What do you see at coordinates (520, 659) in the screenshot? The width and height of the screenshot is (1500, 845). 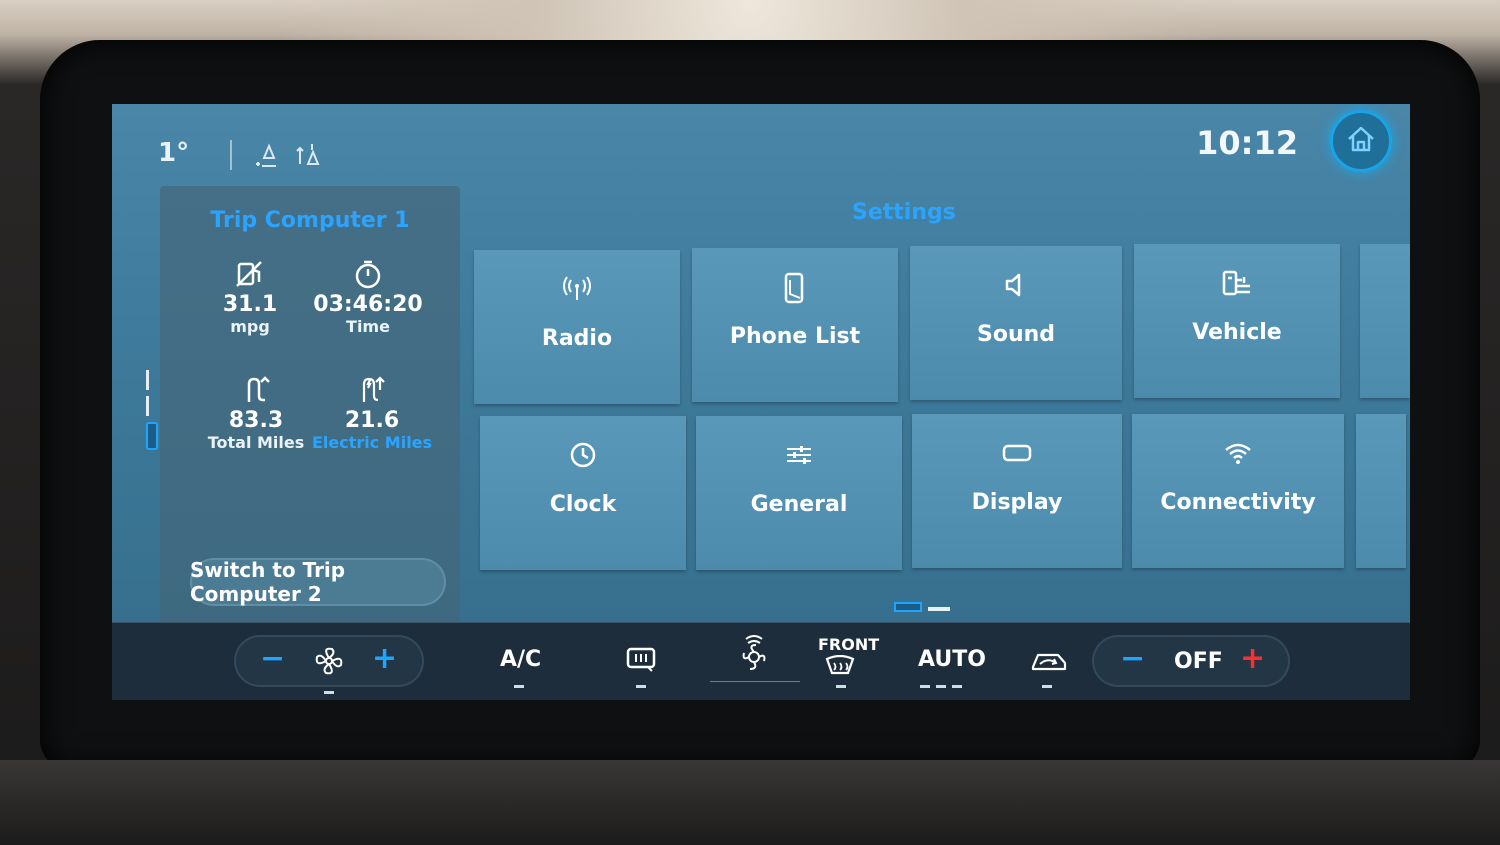 I see `ac-button: A/C` at bounding box center [520, 659].